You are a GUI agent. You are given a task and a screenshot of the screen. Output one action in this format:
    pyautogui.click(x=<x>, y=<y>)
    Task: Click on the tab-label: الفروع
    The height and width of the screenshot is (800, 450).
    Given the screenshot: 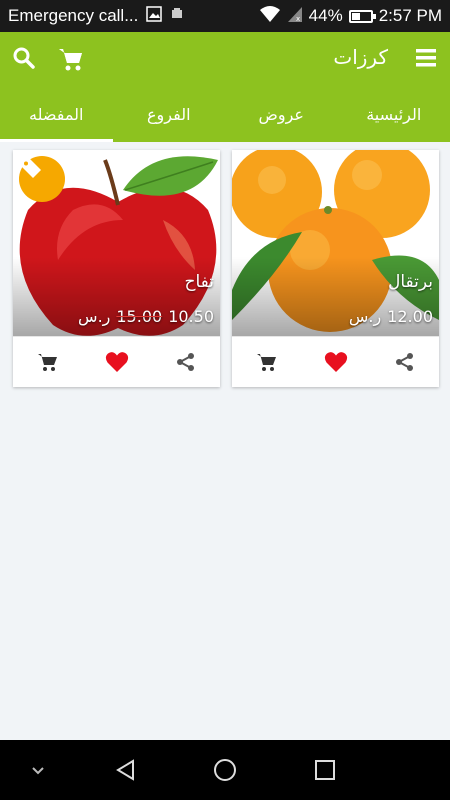 What is the action you would take?
    pyautogui.click(x=169, y=114)
    